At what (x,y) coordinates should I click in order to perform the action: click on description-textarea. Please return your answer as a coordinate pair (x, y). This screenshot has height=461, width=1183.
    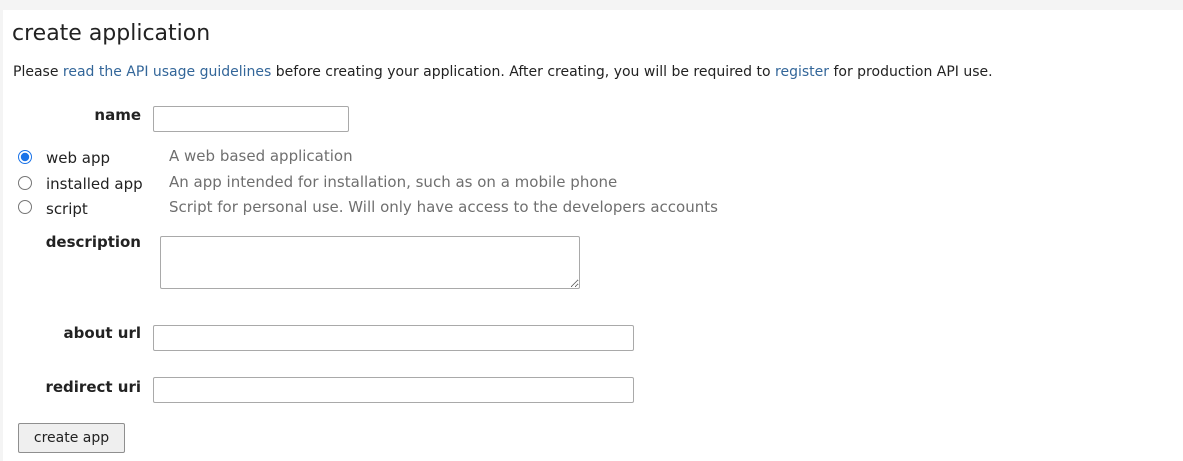
    Looking at the image, I should click on (370, 262).